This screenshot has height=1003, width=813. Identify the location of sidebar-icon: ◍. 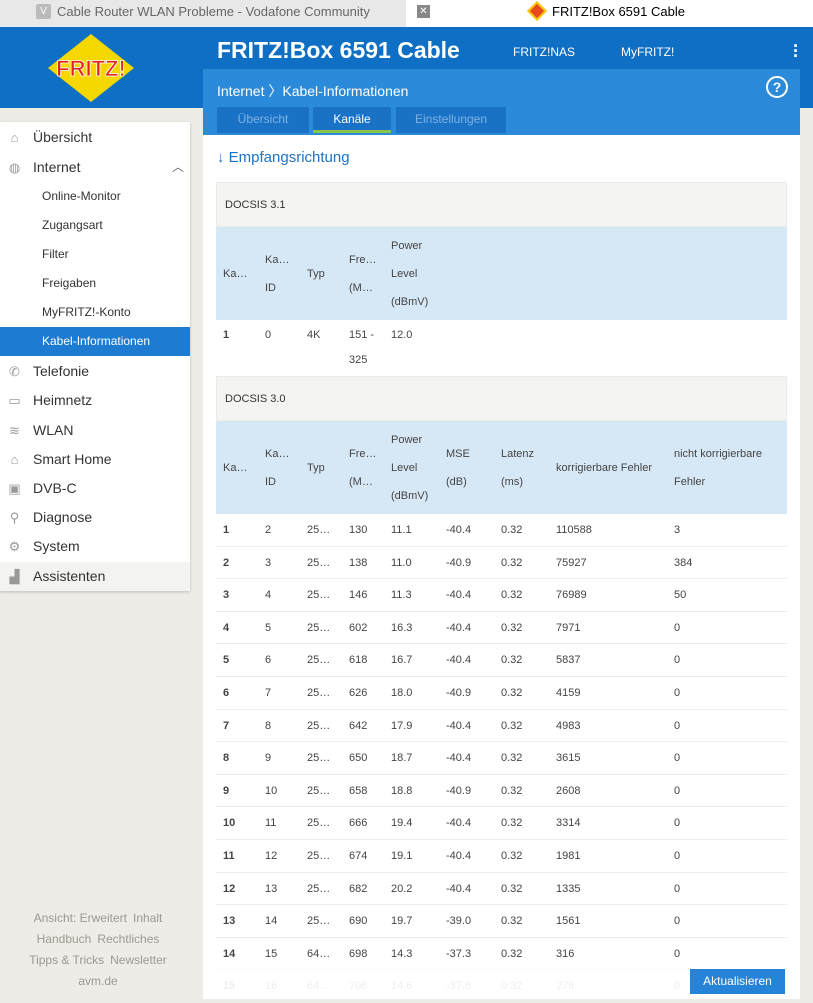
(14, 167).